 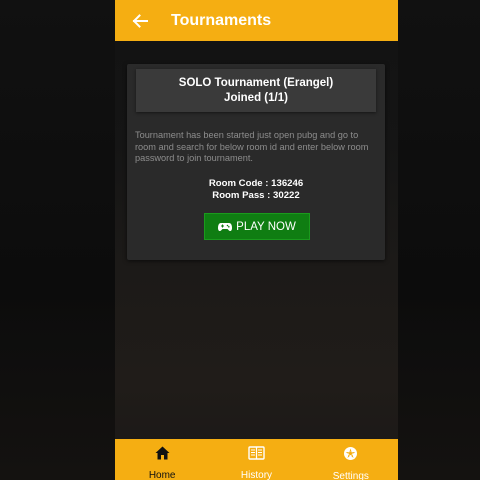 I want to click on room-pass: Room Pass : 30222, so click(x=256, y=195).